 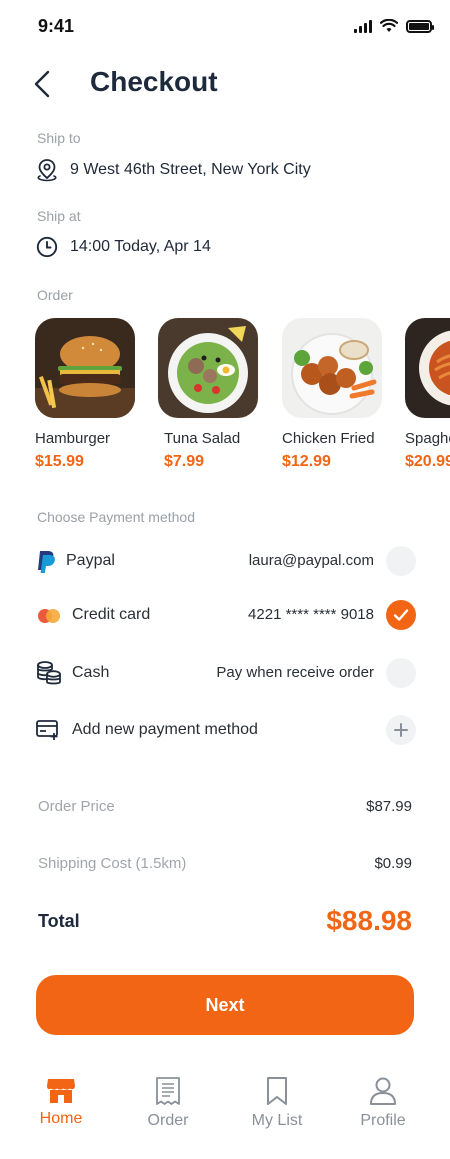 What do you see at coordinates (55, 295) in the screenshot?
I see `order-label: Order` at bounding box center [55, 295].